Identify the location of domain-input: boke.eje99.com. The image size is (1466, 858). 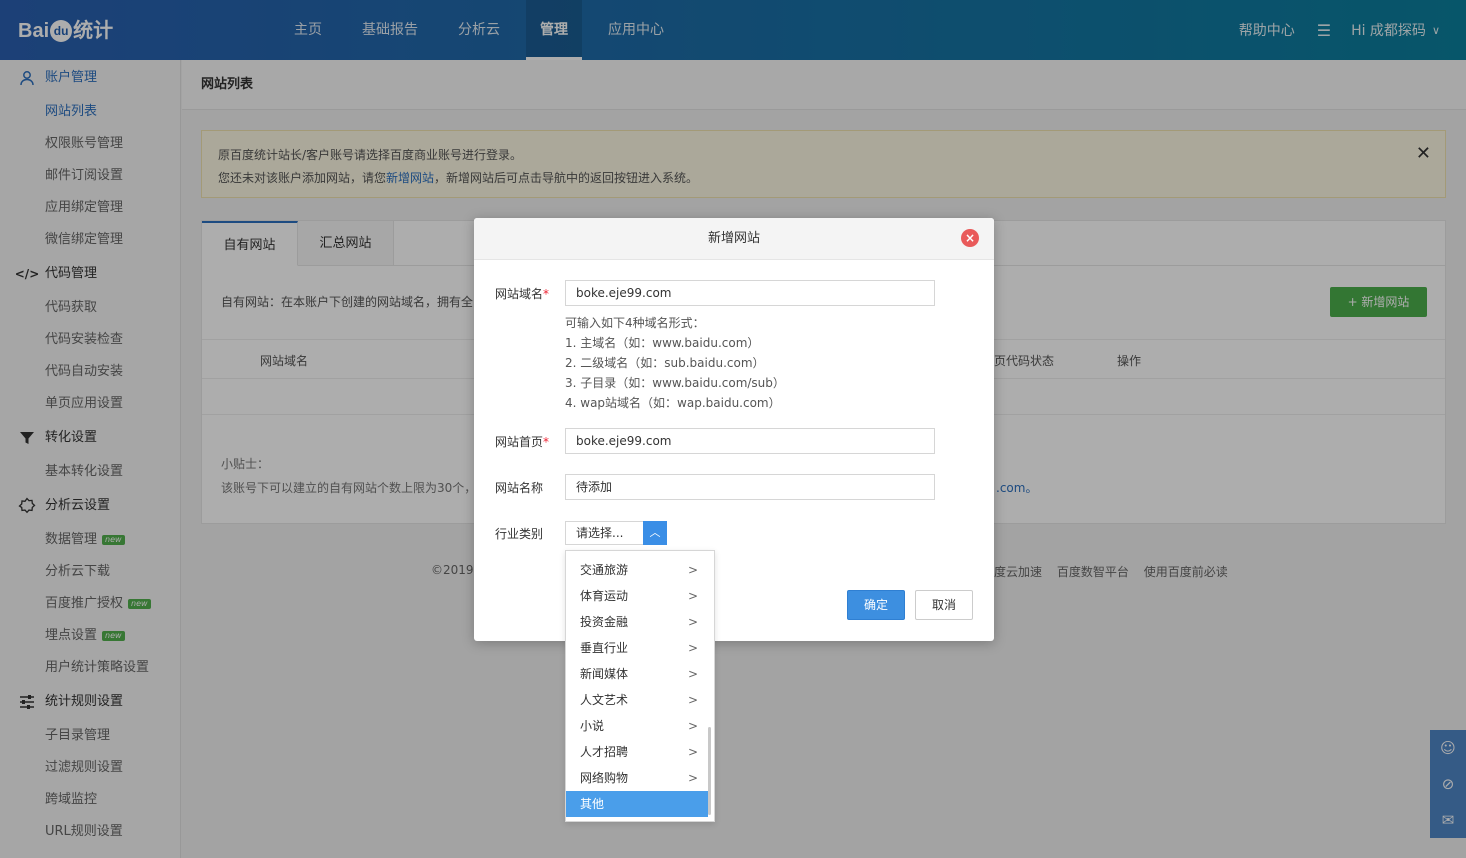
(750, 293).